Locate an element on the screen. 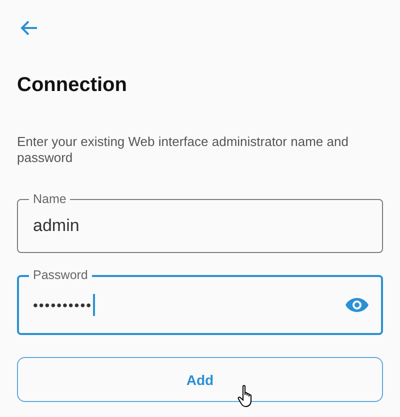 This screenshot has width=400, height=417. input-field: Password •••••••••• is located at coordinates (200, 301).